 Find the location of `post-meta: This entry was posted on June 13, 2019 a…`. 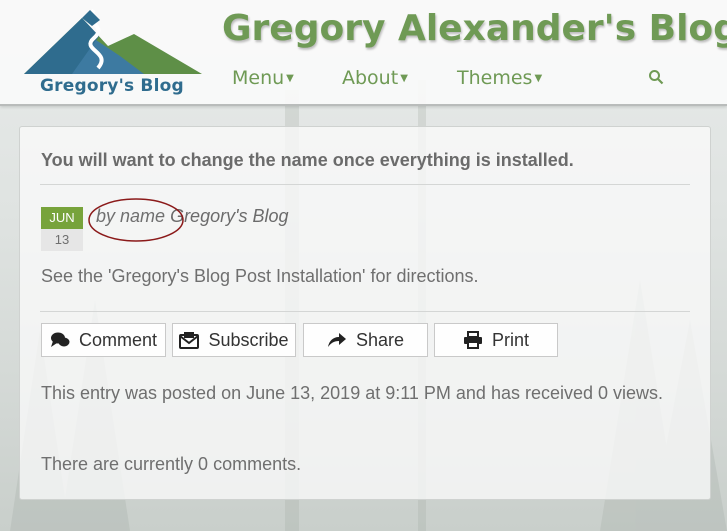

post-meta: This entry was posted on June 13, 2019 a… is located at coordinates (352, 393).